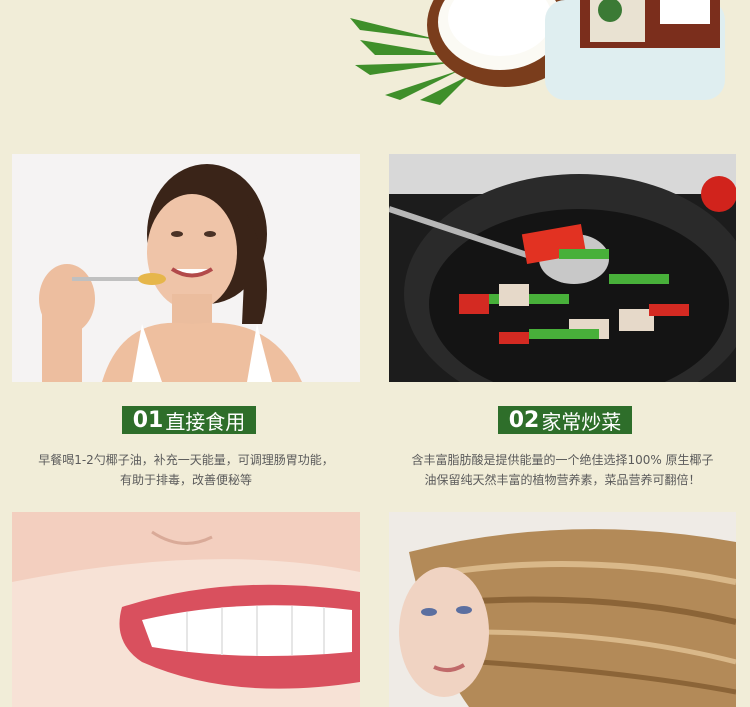 The height and width of the screenshot is (707, 750). I want to click on long-hair-woman-photo, so click(562, 609).